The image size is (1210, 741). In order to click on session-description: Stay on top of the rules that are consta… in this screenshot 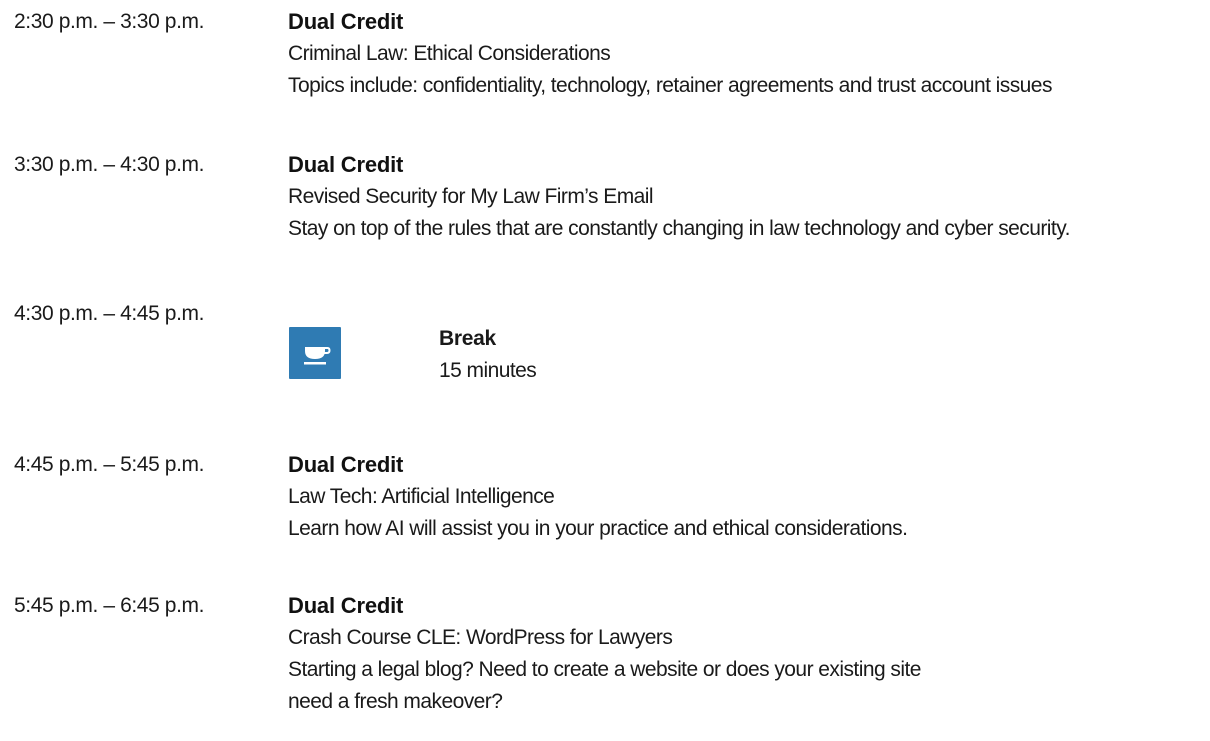, I will do `click(679, 228)`.